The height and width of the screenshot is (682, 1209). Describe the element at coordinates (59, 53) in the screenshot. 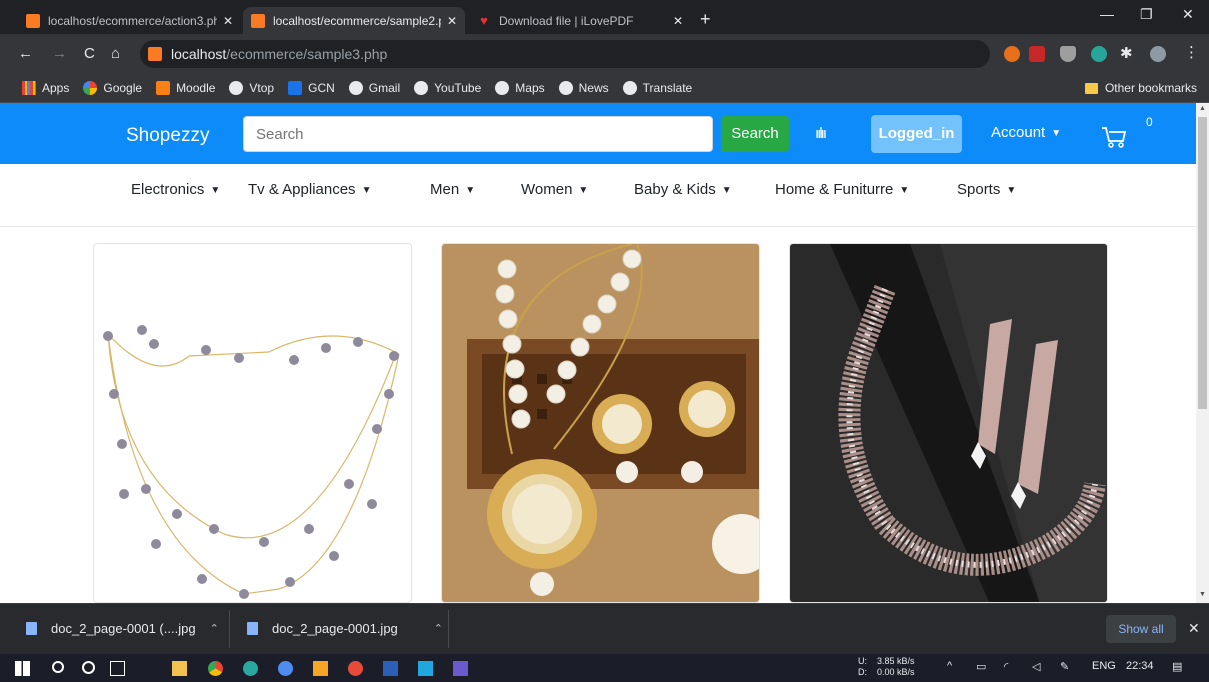

I see `forward-icon: →` at that location.